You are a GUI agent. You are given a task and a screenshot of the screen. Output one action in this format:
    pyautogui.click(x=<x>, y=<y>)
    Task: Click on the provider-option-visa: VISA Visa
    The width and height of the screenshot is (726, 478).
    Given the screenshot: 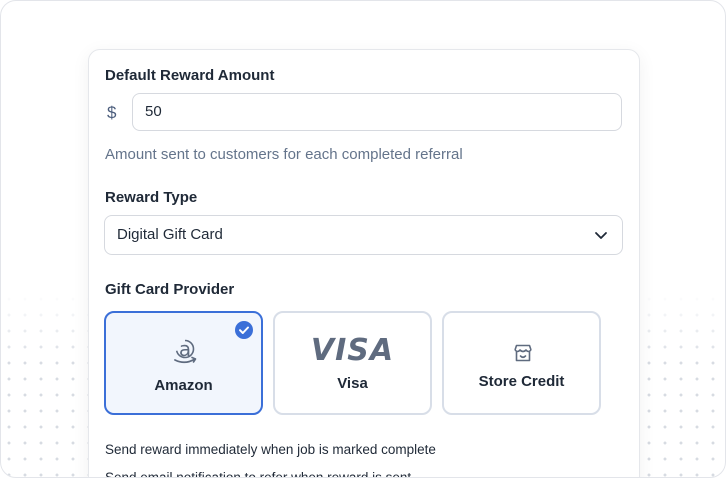 What is the action you would take?
    pyautogui.click(x=352, y=363)
    